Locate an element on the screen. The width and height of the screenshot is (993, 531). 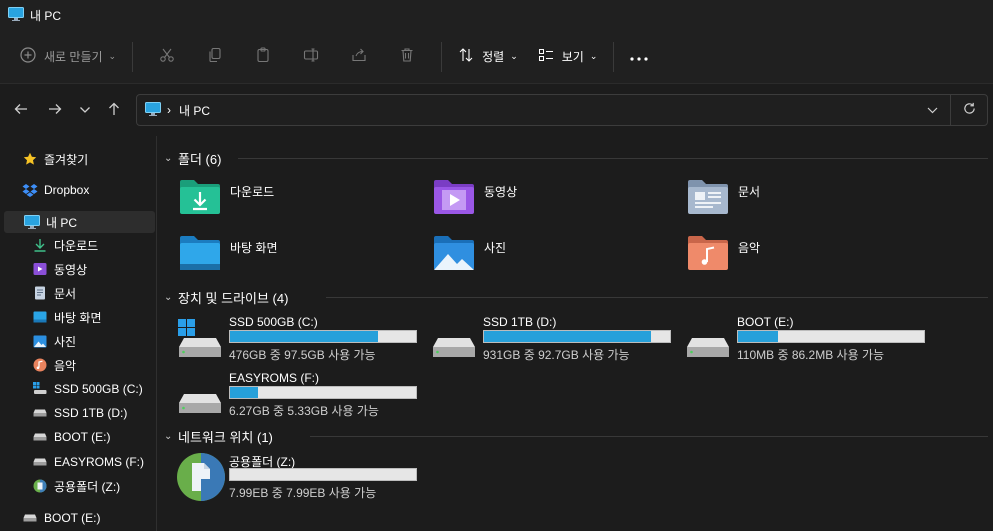
drive-item-e: BOOT (E:) 110MB 중 86.2MB 사용 가능 is located at coordinates (806, 340).